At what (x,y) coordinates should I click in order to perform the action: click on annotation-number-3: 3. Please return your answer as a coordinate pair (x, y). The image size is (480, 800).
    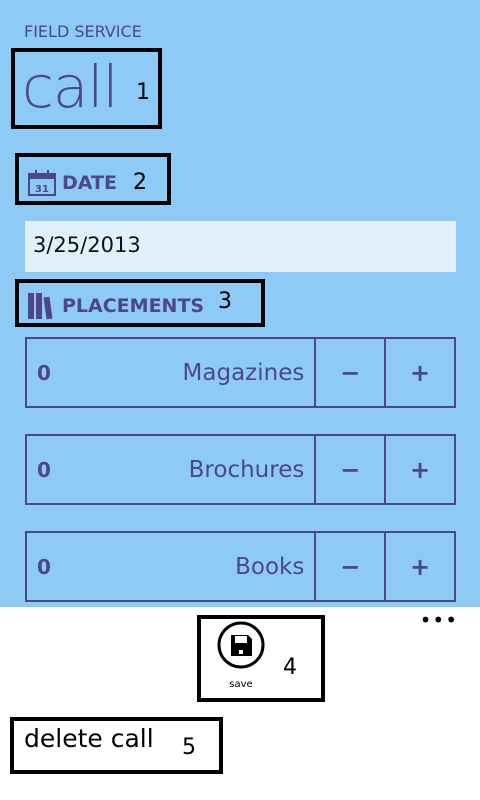
    Looking at the image, I should click on (225, 301).